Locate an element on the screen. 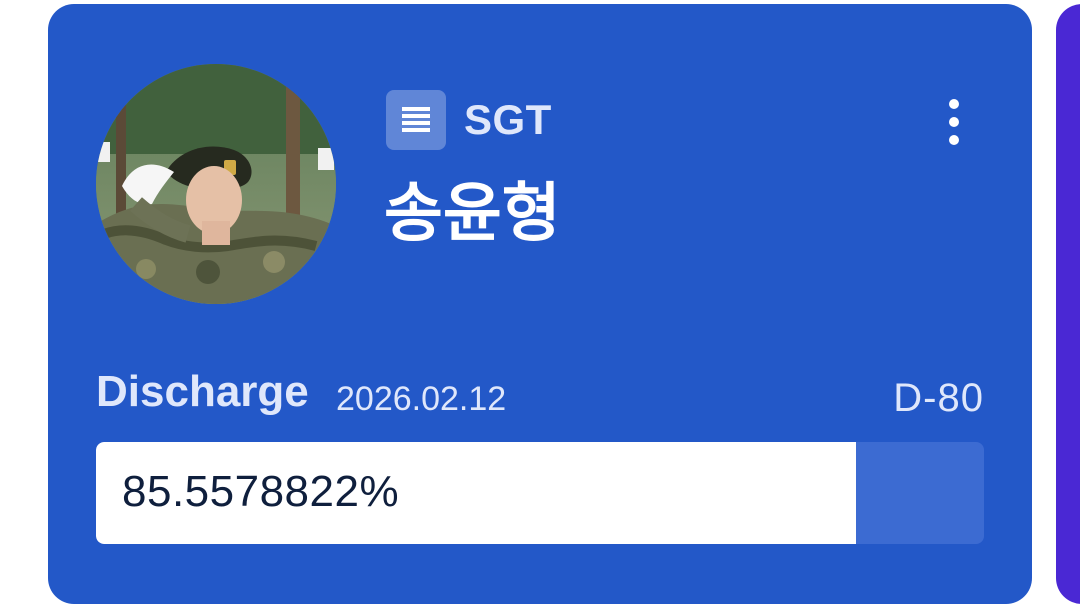 This screenshot has height=608, width=1080. more-vertical-icon is located at coordinates (954, 104).